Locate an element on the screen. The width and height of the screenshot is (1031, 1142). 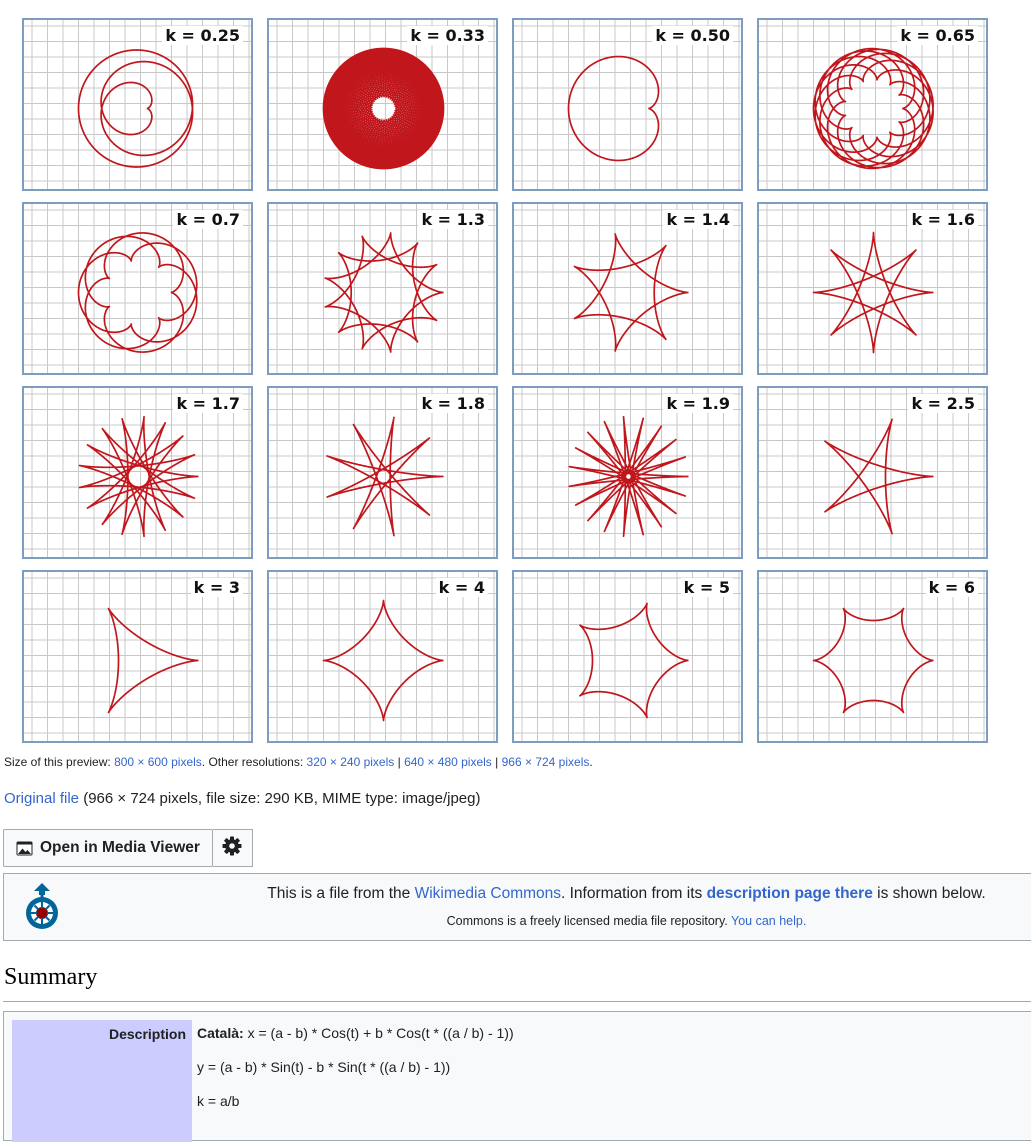
curve-panel: k = 1.3 is located at coordinates (382, 288).